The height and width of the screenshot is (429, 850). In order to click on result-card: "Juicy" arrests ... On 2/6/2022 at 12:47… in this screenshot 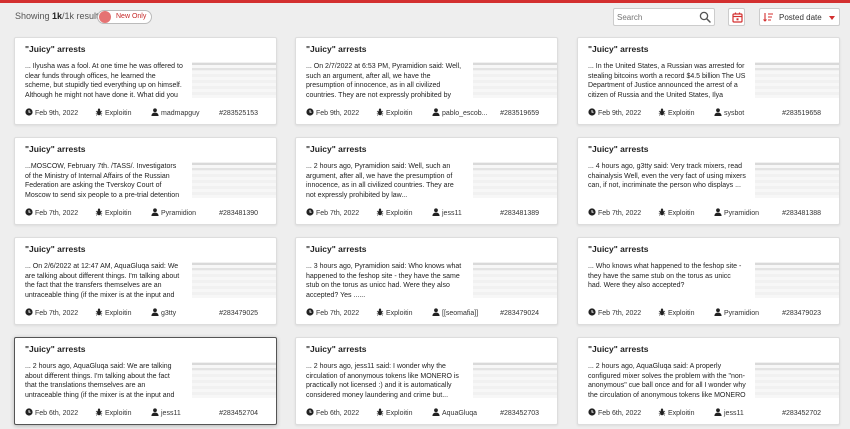, I will do `click(145, 281)`.